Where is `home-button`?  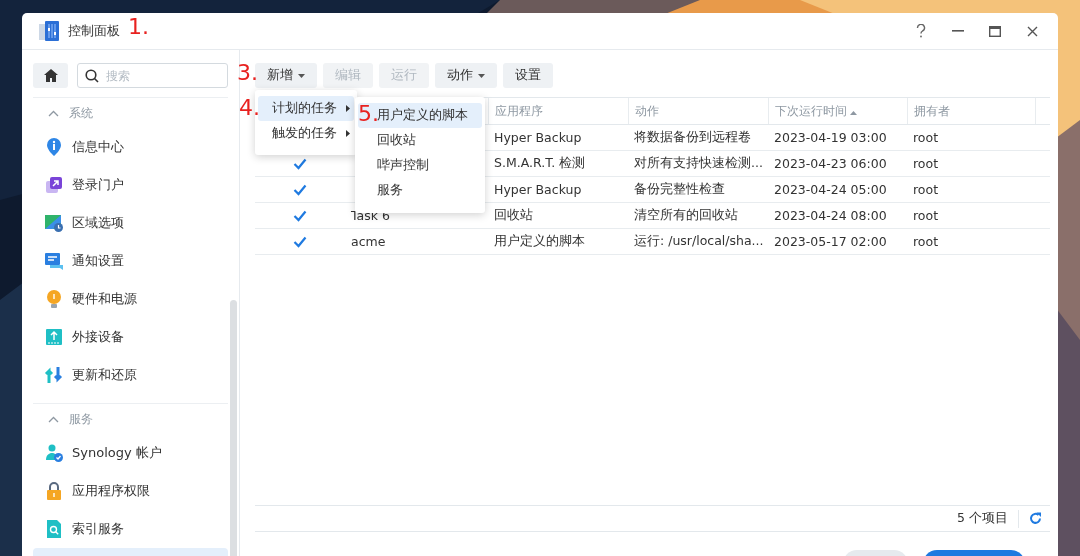 home-button is located at coordinates (50, 75).